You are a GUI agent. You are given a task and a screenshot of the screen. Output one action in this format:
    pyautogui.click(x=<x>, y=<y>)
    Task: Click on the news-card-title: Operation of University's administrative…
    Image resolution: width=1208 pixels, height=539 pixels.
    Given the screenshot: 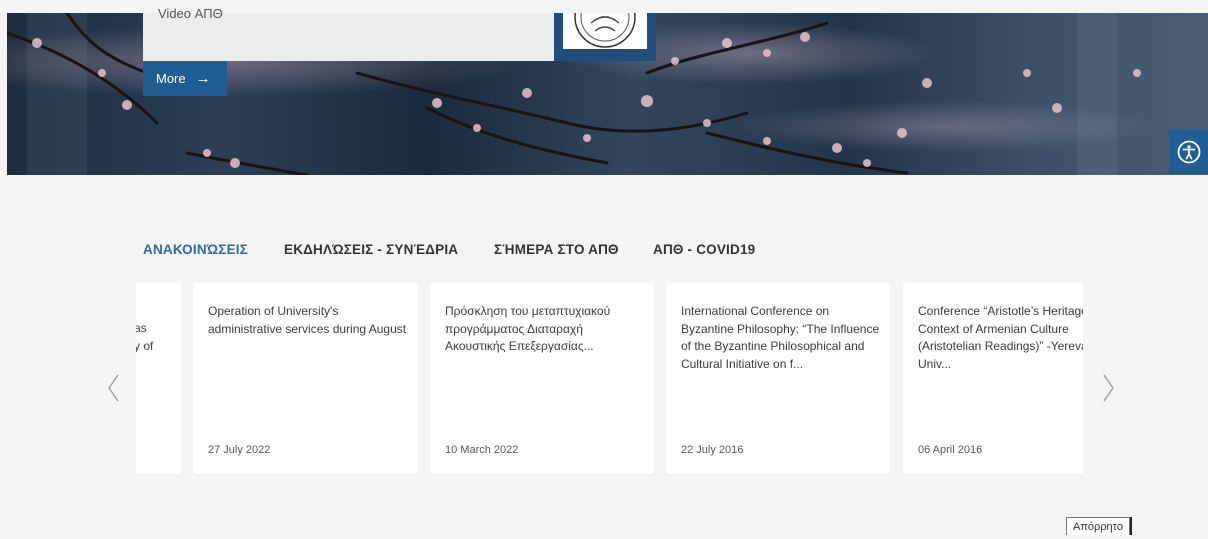 What is the action you would take?
    pyautogui.click(x=307, y=320)
    